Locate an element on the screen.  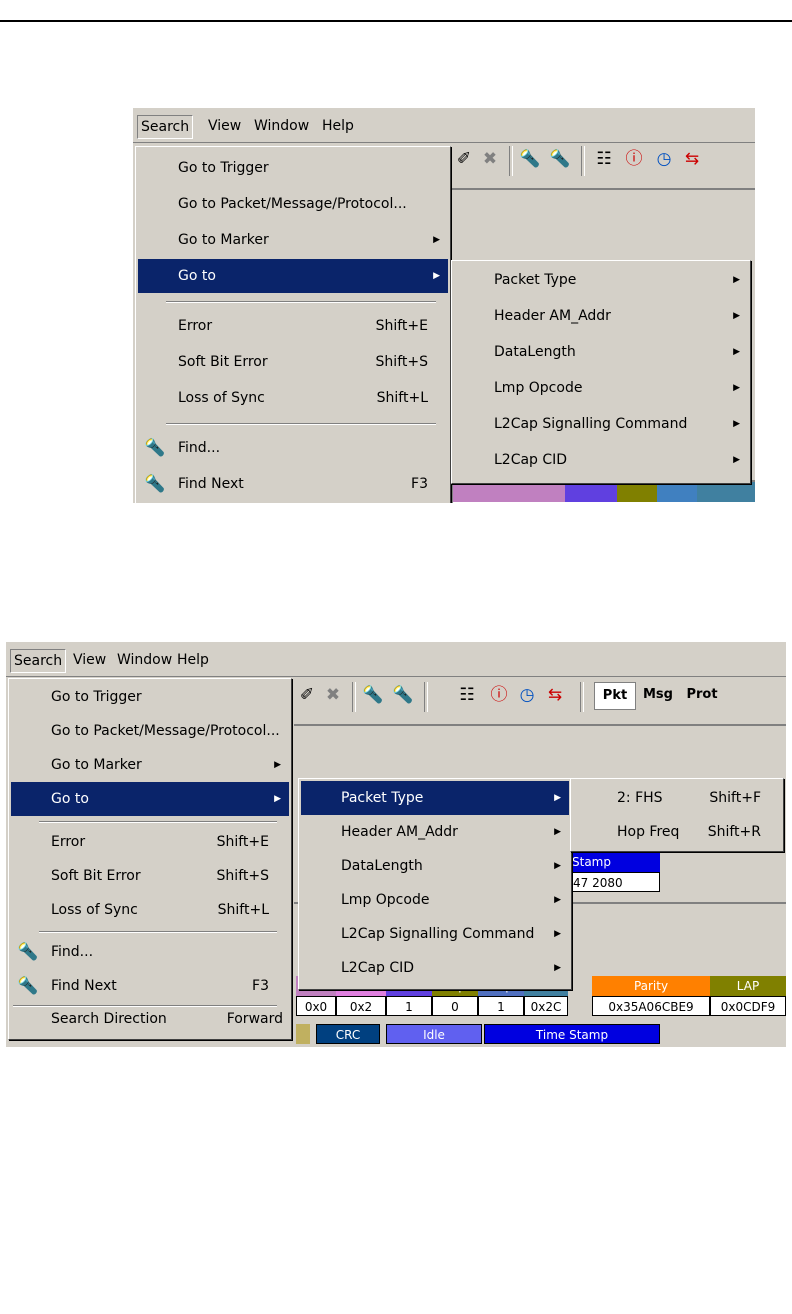
packet-type-submenu: 2: FHS Shift+F Hop Freq Shift+R is located at coordinates (677, 815).